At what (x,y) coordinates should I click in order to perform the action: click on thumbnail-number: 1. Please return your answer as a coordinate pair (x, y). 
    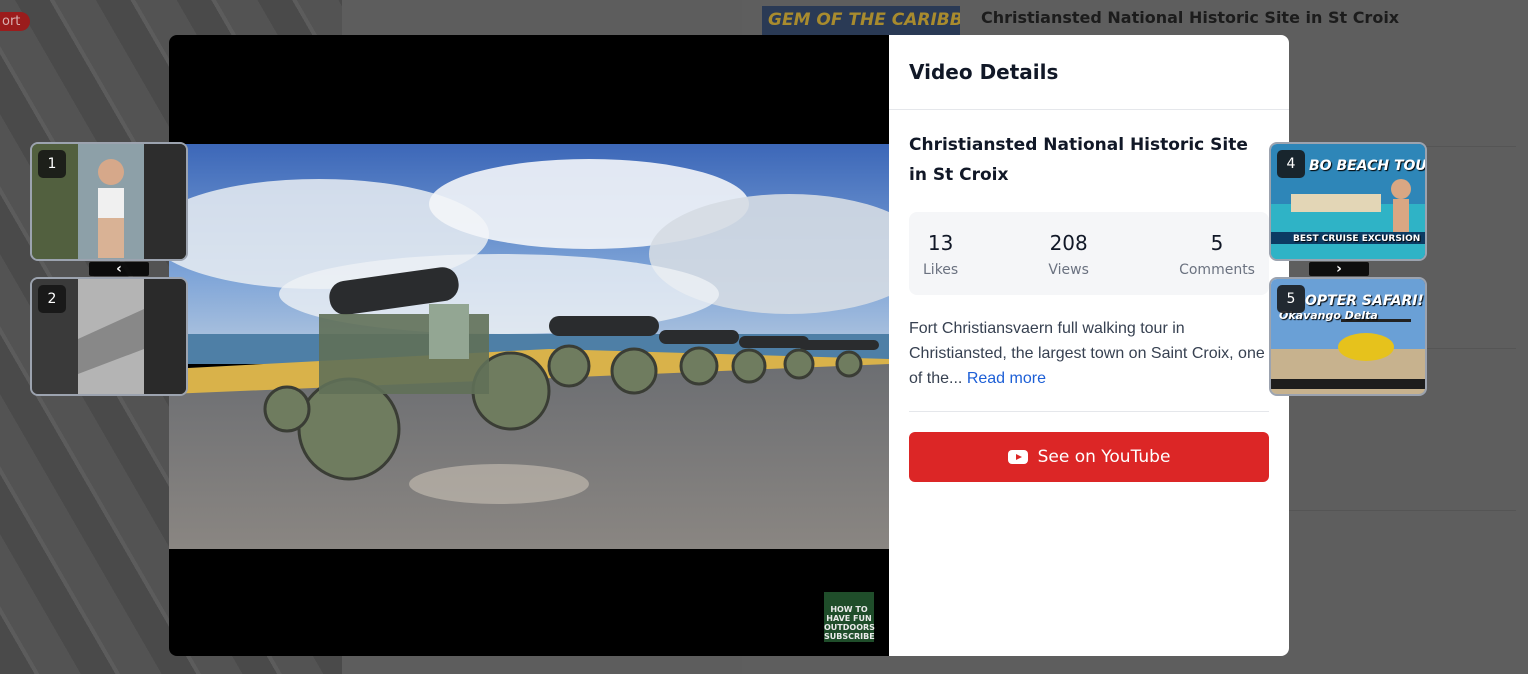
    Looking at the image, I should click on (52, 164).